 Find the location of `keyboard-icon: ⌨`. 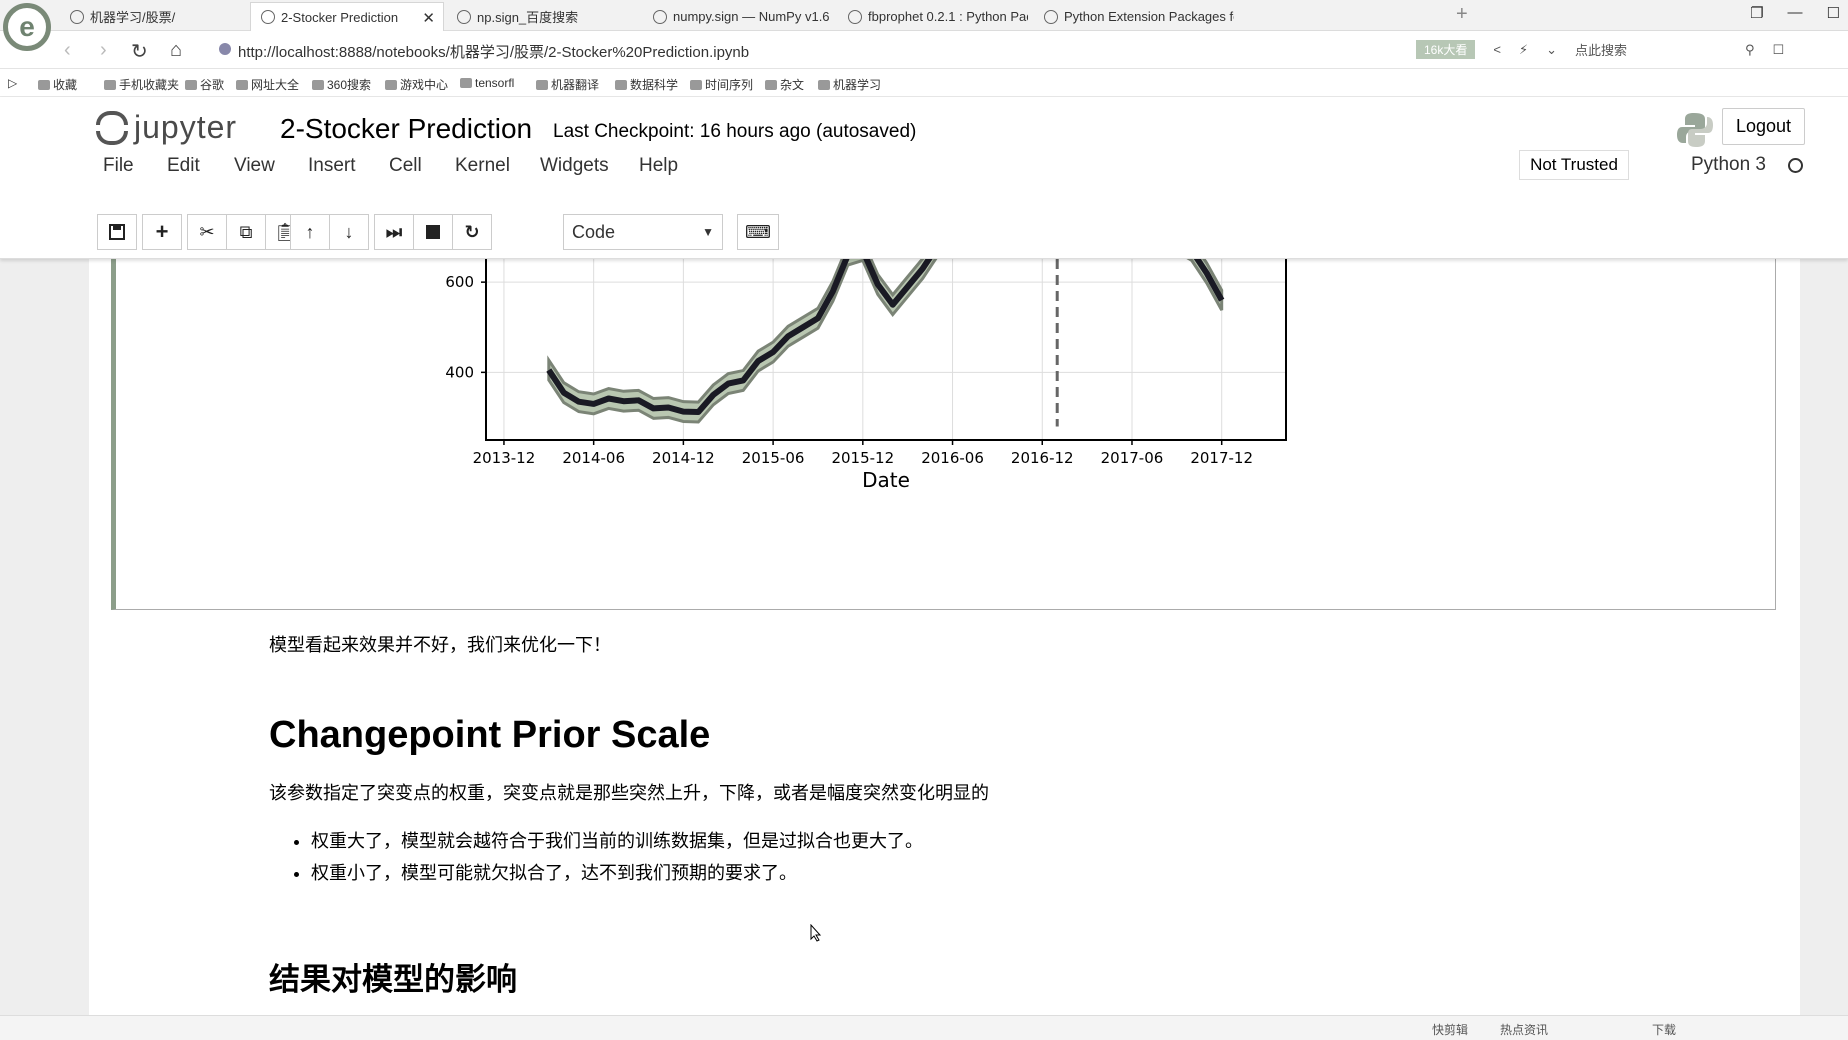

keyboard-icon: ⌨ is located at coordinates (758, 231).